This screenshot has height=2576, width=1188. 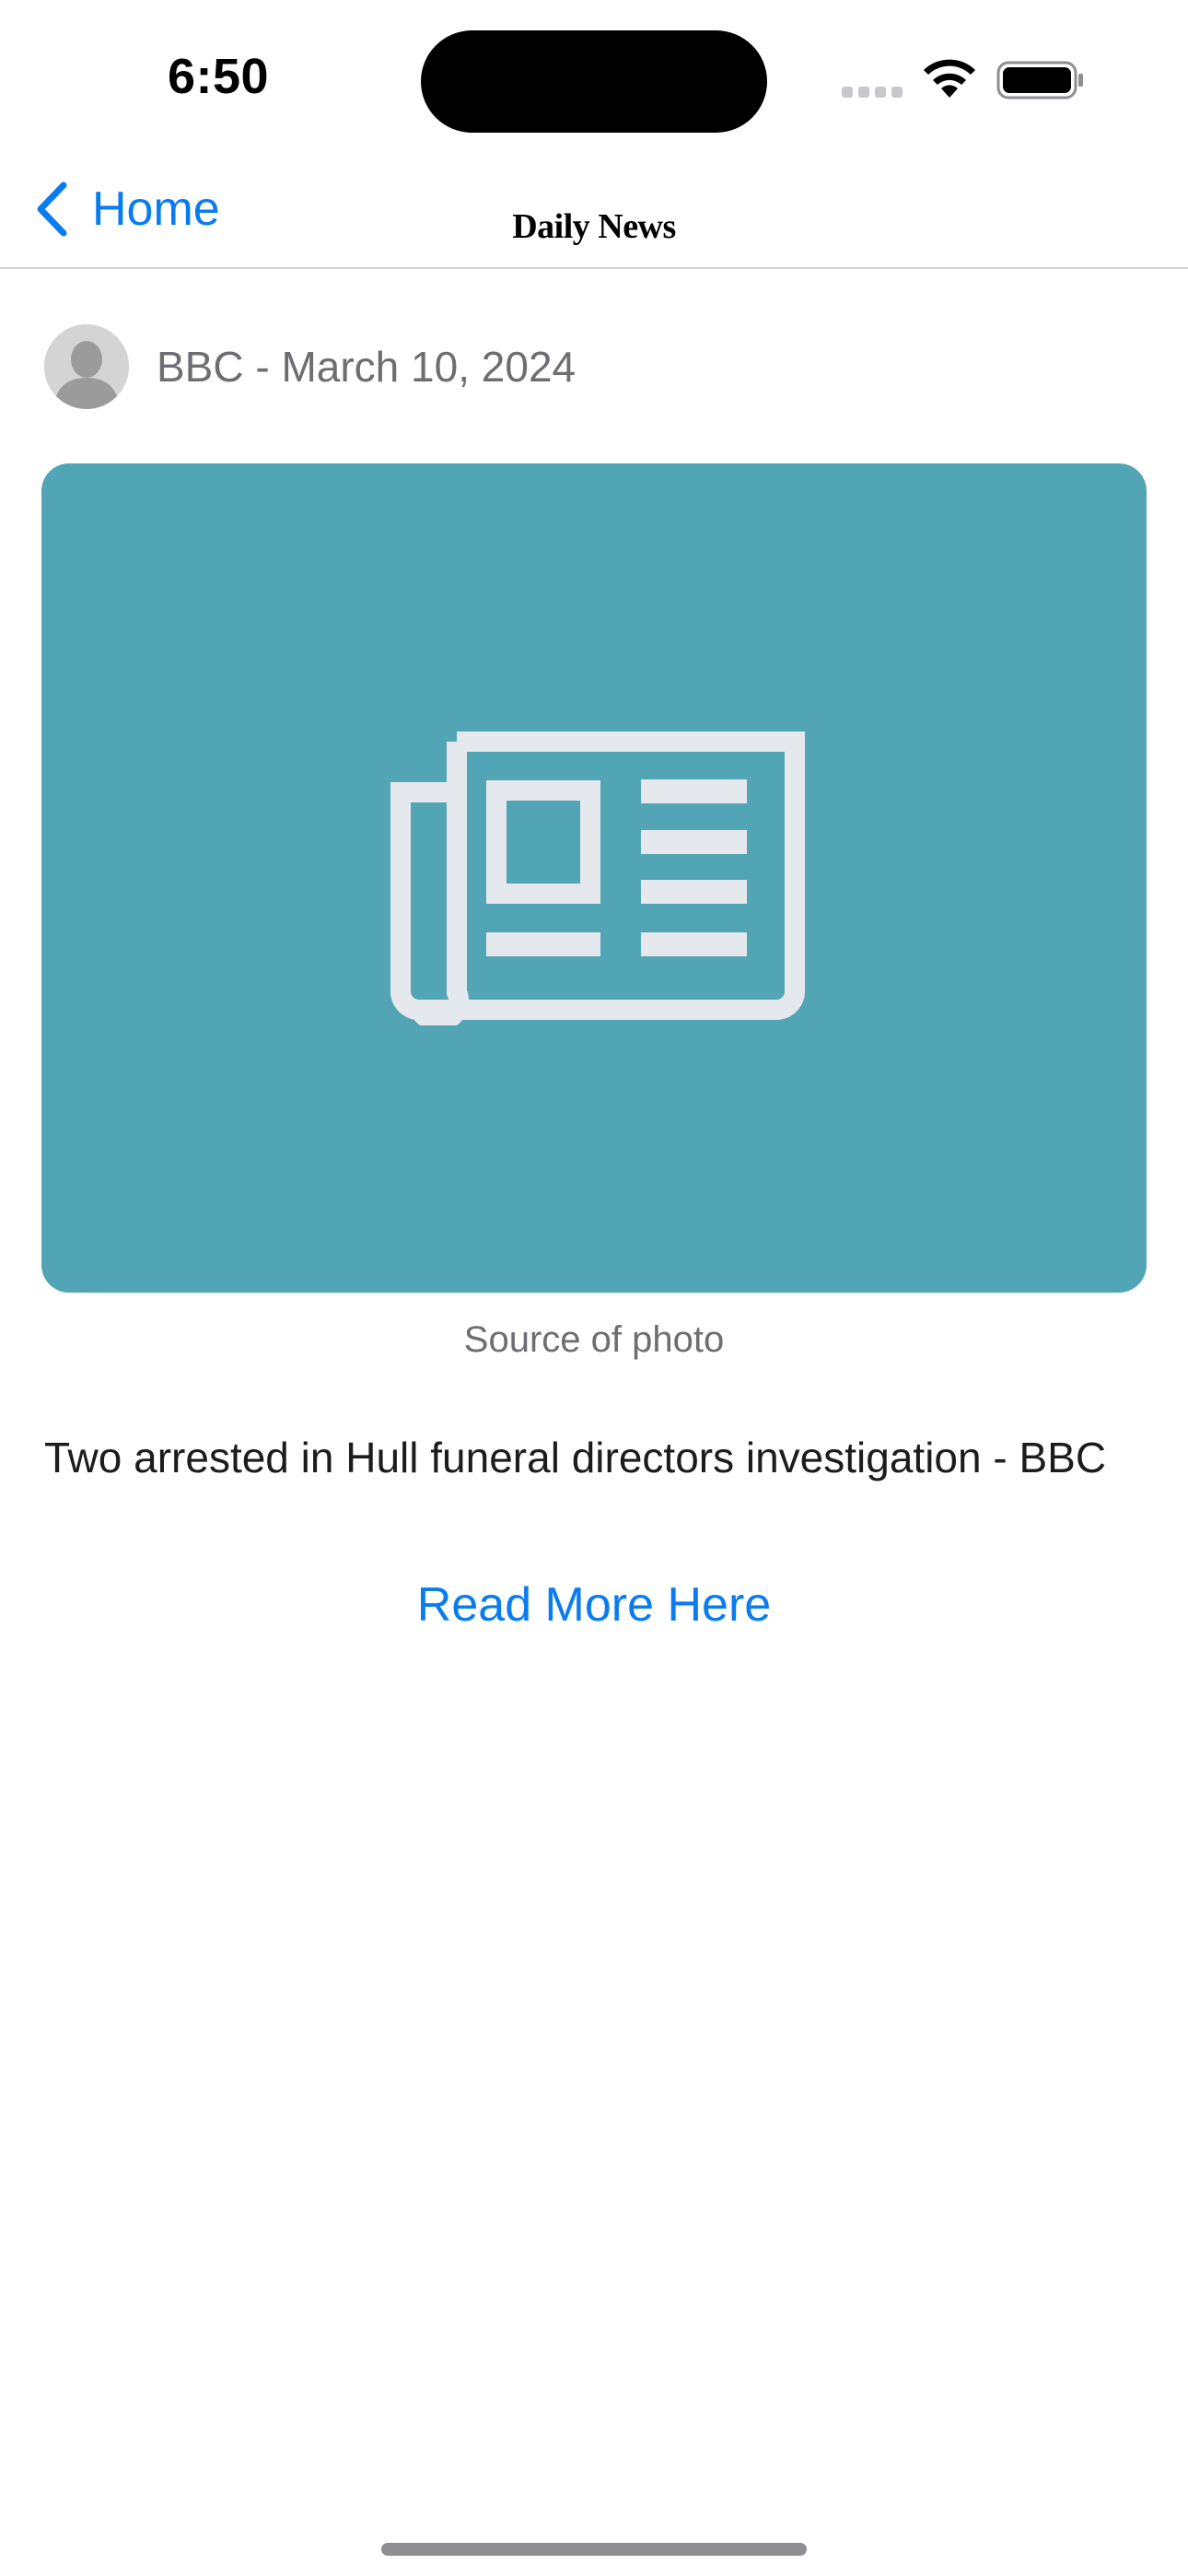 What do you see at coordinates (594, 227) in the screenshot?
I see `page-title: Daily News` at bounding box center [594, 227].